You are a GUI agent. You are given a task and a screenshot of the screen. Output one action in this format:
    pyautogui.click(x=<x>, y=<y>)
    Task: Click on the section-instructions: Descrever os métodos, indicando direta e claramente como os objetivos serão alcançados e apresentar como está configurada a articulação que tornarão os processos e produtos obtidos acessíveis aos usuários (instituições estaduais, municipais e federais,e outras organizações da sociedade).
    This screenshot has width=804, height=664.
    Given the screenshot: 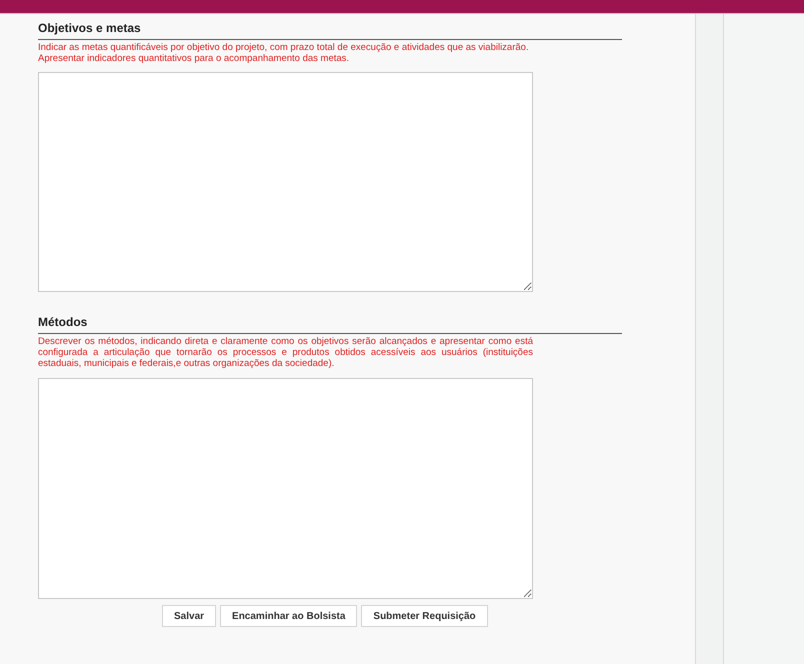 What is the action you would take?
    pyautogui.click(x=285, y=352)
    